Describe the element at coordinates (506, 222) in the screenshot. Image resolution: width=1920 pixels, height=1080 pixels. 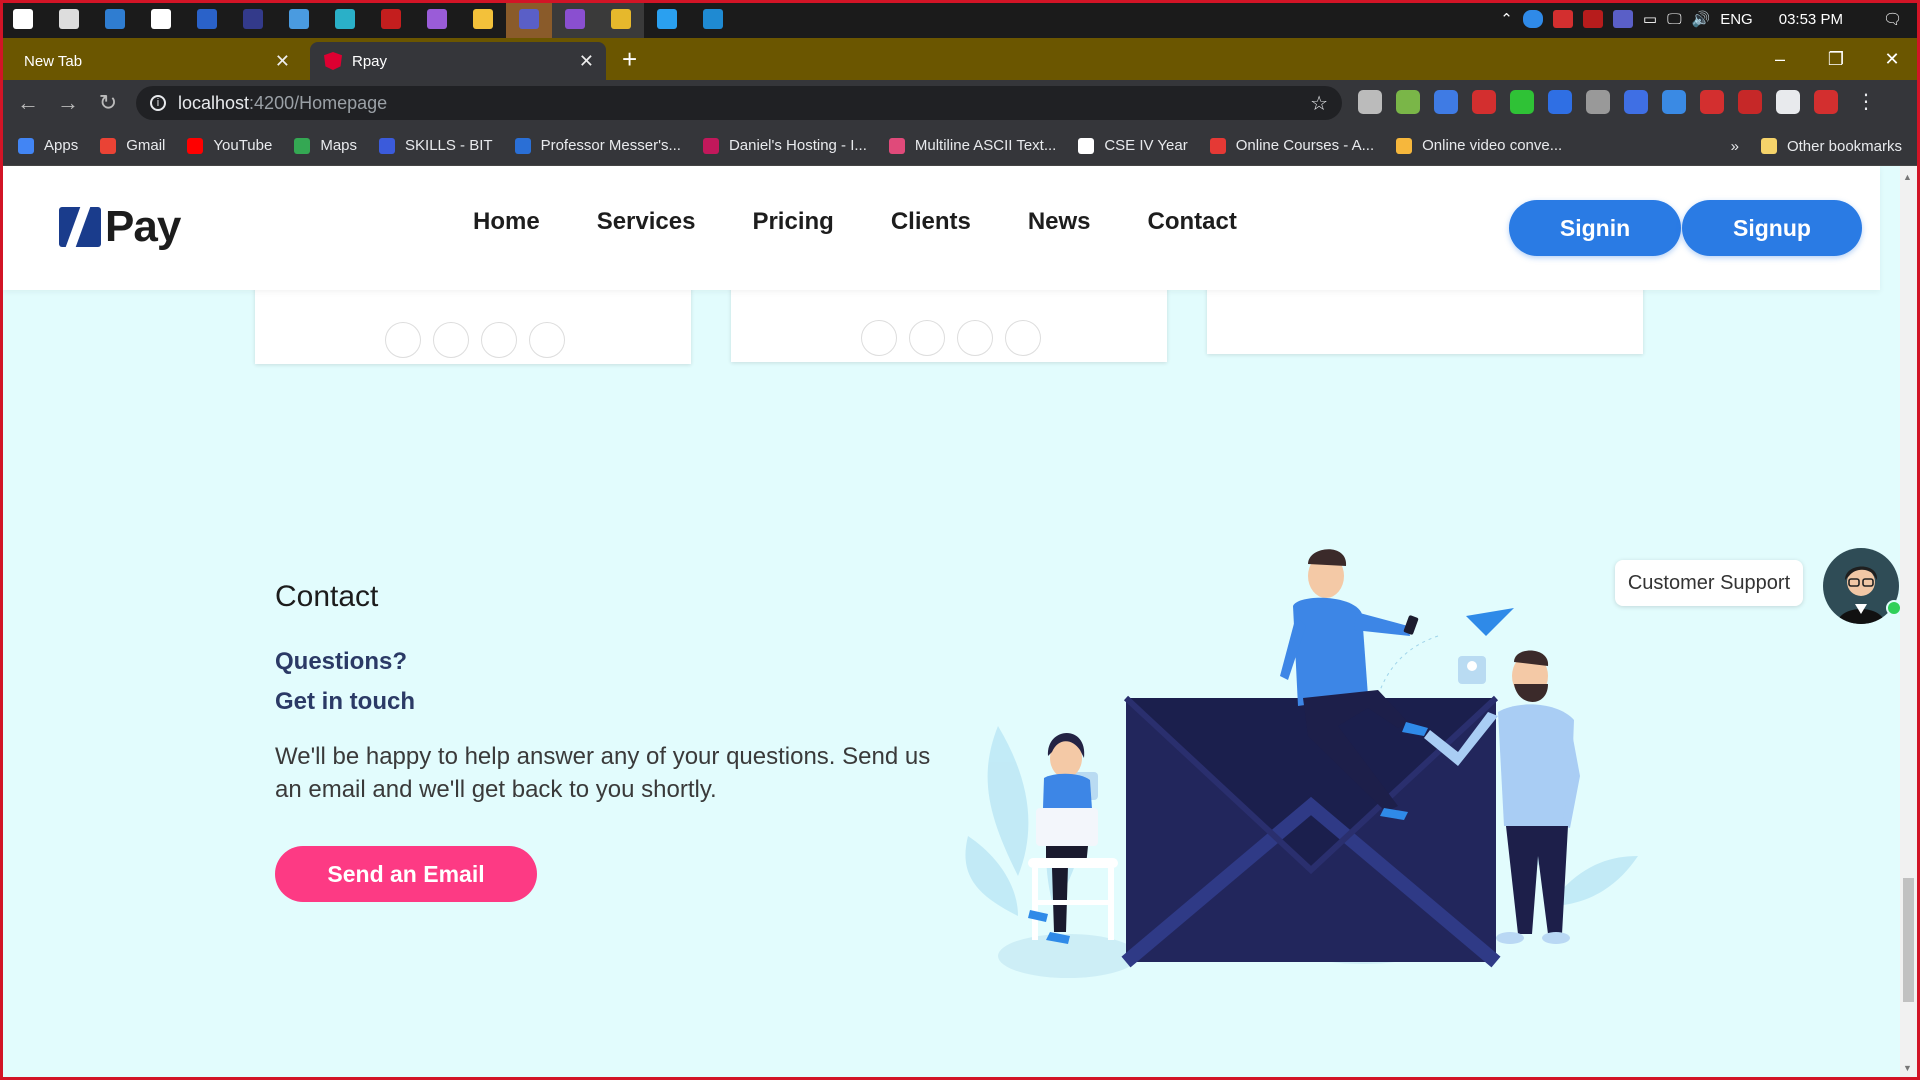
I see `nav-home: Home` at that location.